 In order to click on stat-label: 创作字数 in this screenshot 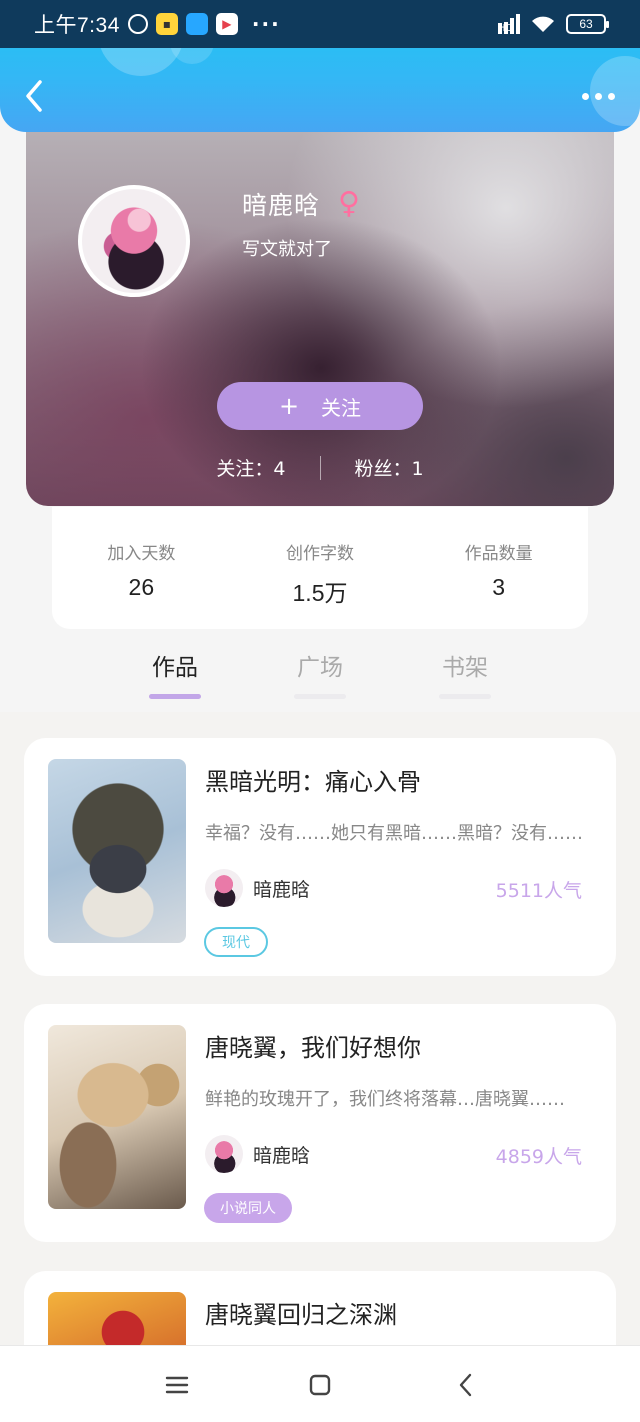, I will do `click(320, 554)`.